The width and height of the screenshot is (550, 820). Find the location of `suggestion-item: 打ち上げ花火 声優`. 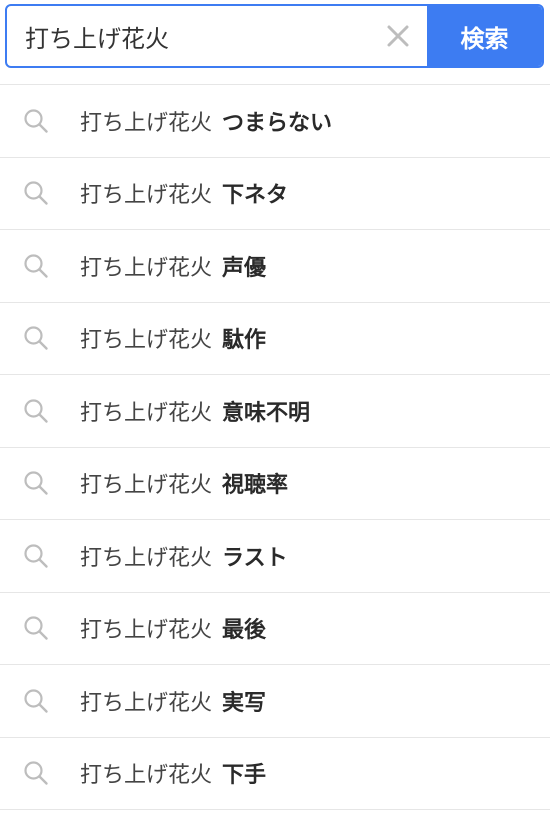

suggestion-item: 打ち上げ花火 声優 is located at coordinates (275, 266).